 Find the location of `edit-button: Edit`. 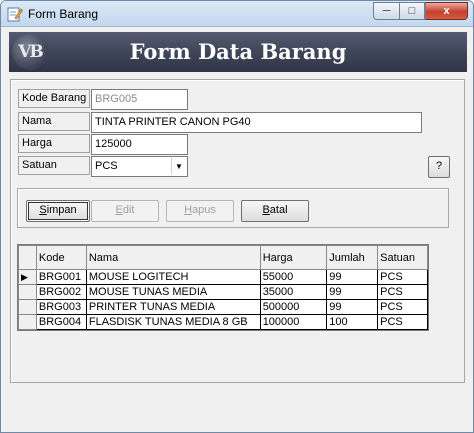

edit-button: Edit is located at coordinates (125, 211).